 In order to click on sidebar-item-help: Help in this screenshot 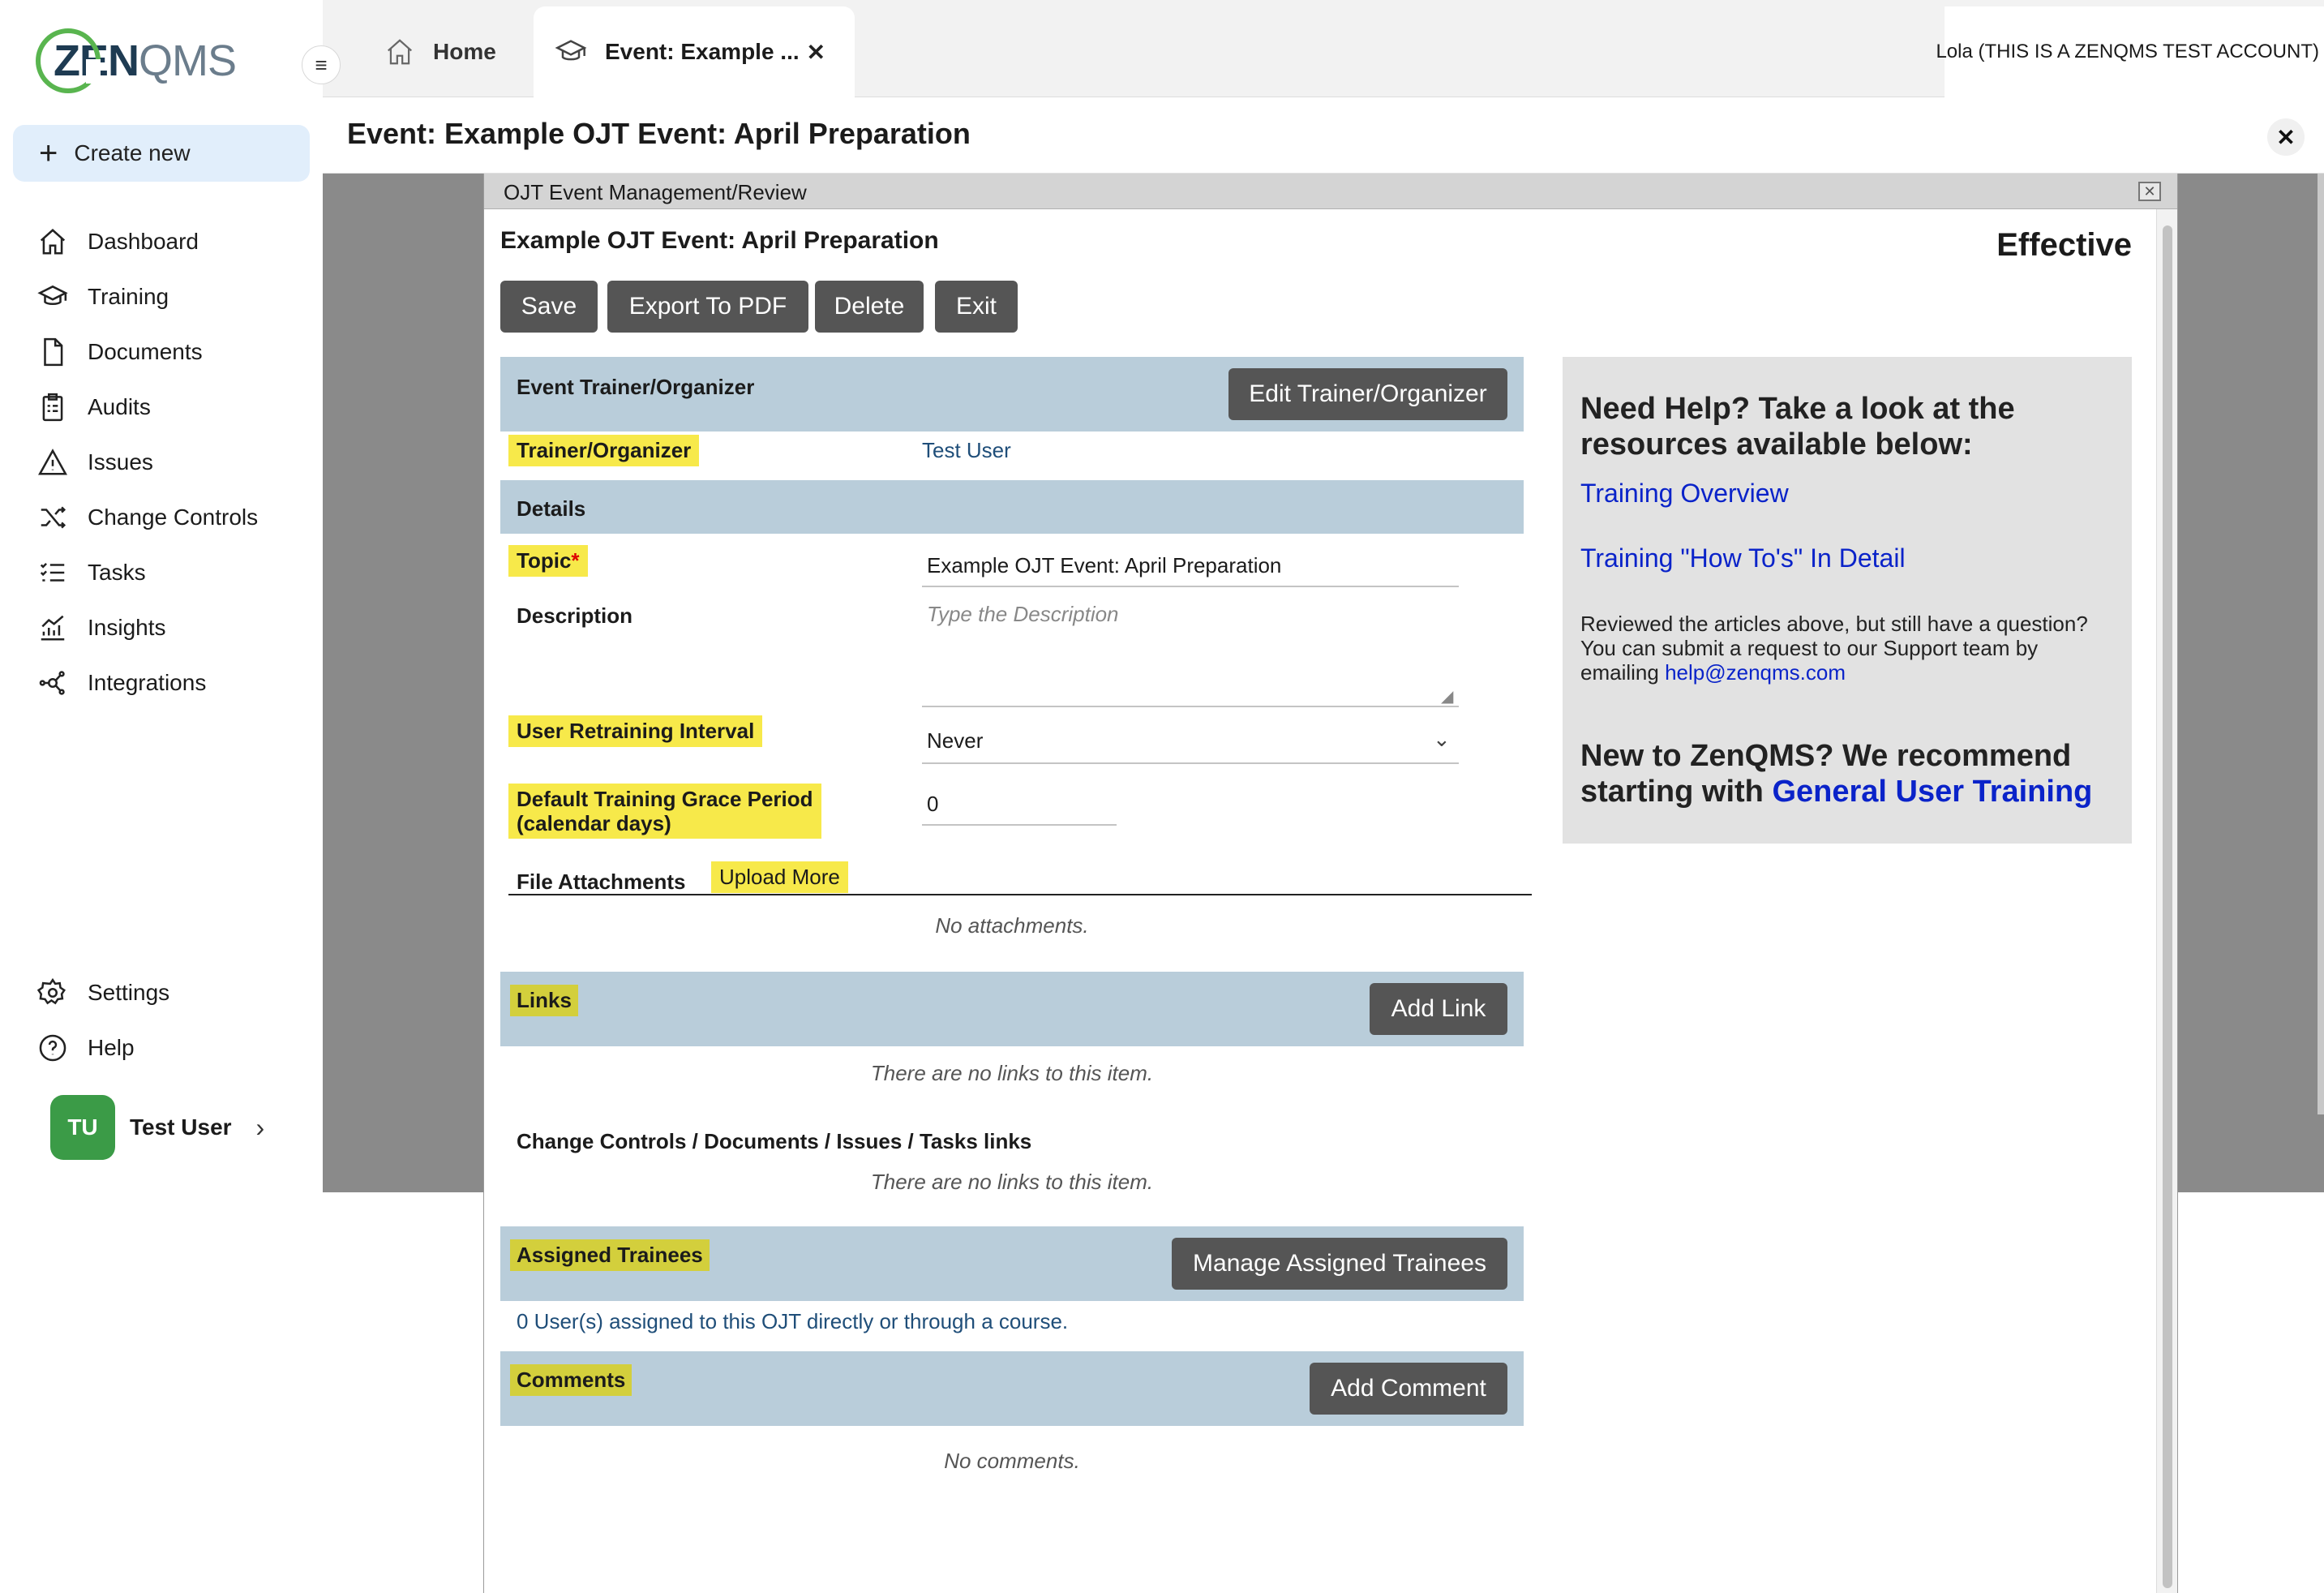, I will do `click(171, 1048)`.